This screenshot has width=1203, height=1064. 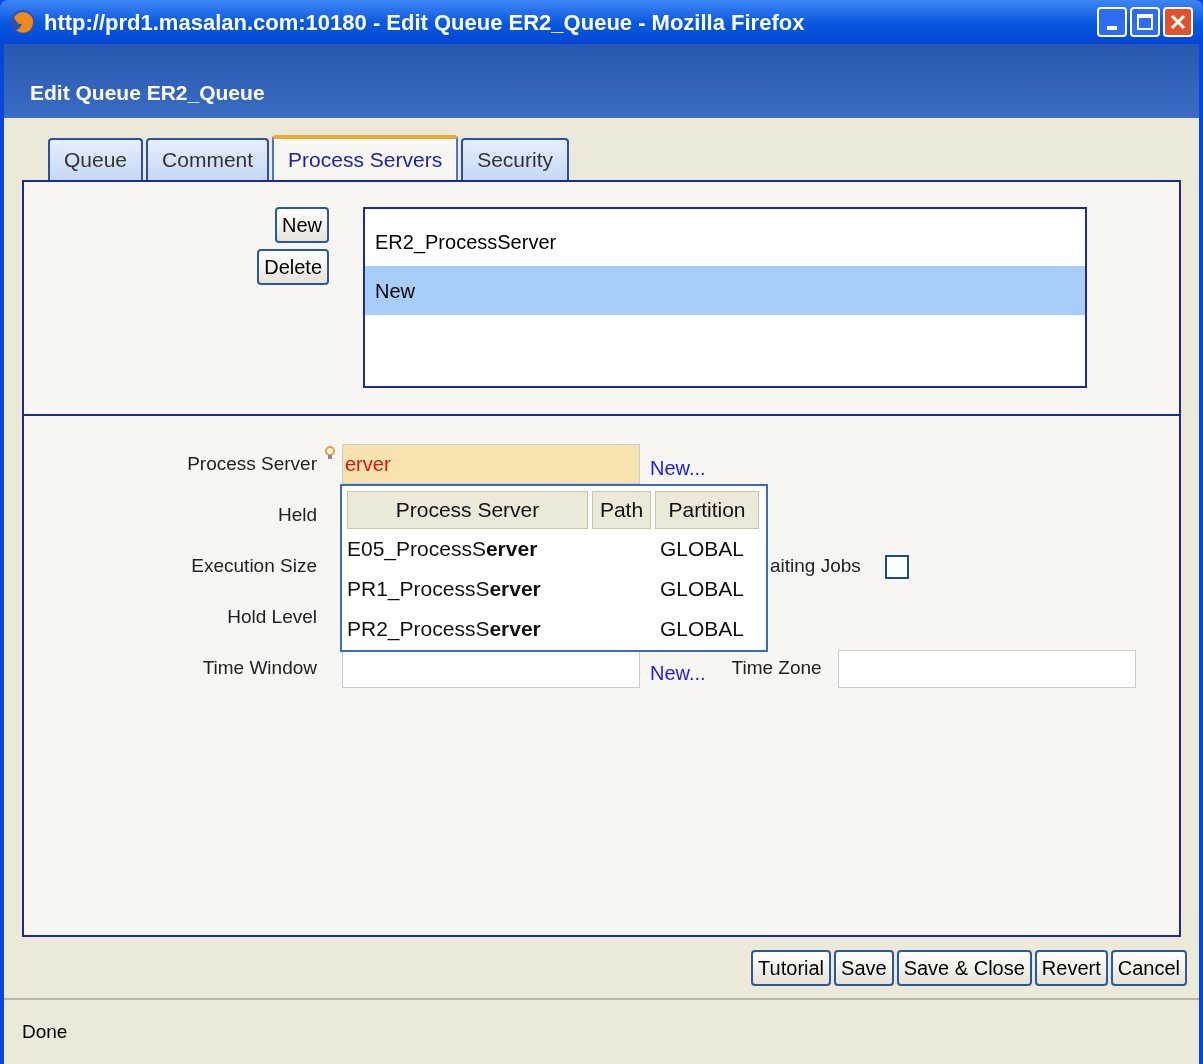 I want to click on minimize-button, so click(x=1112, y=22).